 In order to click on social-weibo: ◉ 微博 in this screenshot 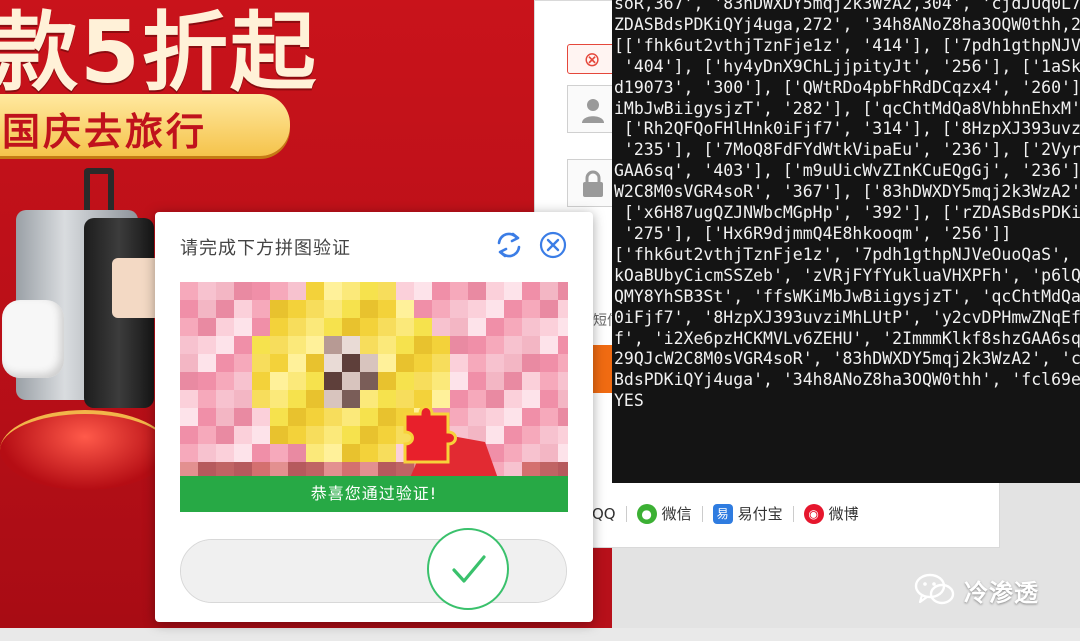, I will do `click(831, 513)`.